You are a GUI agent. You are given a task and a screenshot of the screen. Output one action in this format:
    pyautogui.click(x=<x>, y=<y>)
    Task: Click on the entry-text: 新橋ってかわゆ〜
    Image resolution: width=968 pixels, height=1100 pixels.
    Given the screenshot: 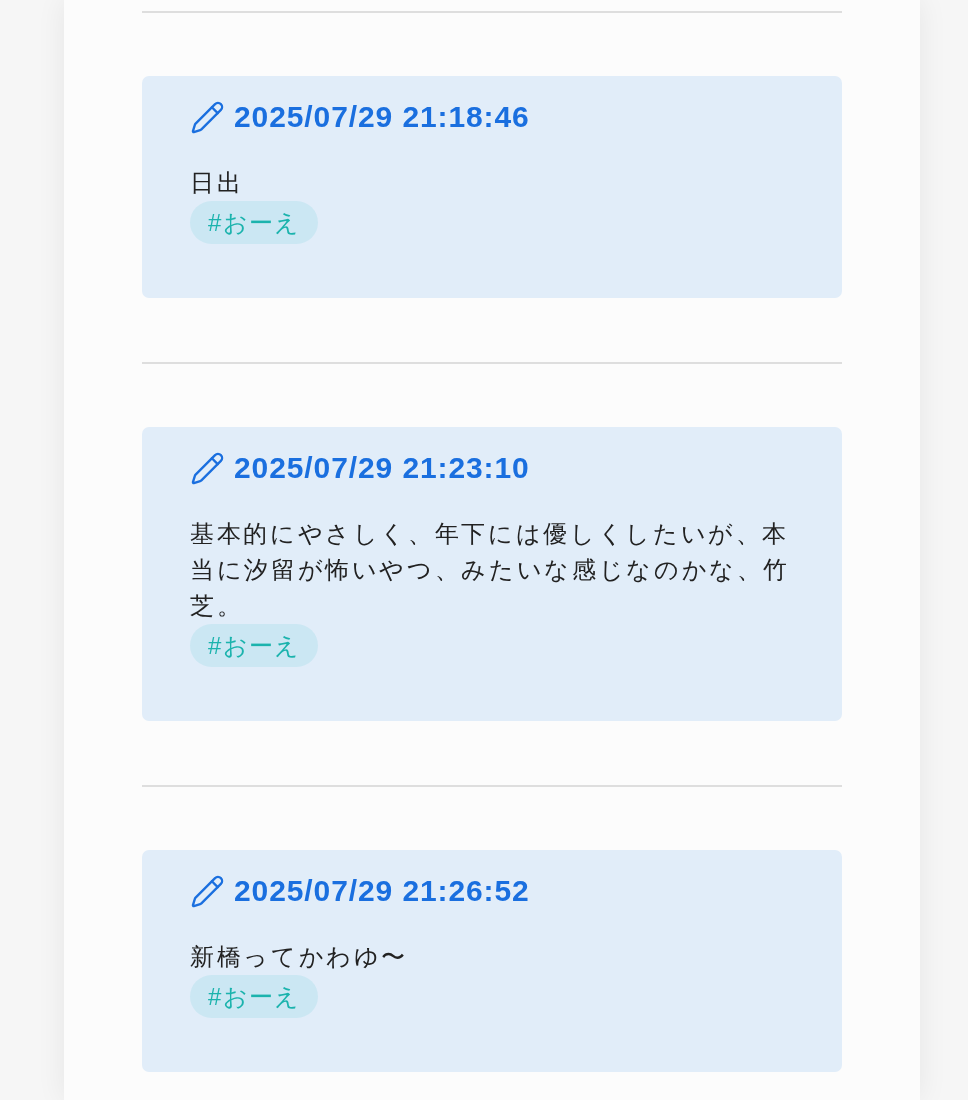 What is the action you would take?
    pyautogui.click(x=300, y=957)
    